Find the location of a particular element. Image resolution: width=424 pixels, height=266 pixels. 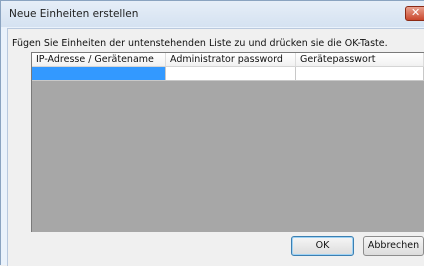

cell-ip-address is located at coordinates (99, 74).